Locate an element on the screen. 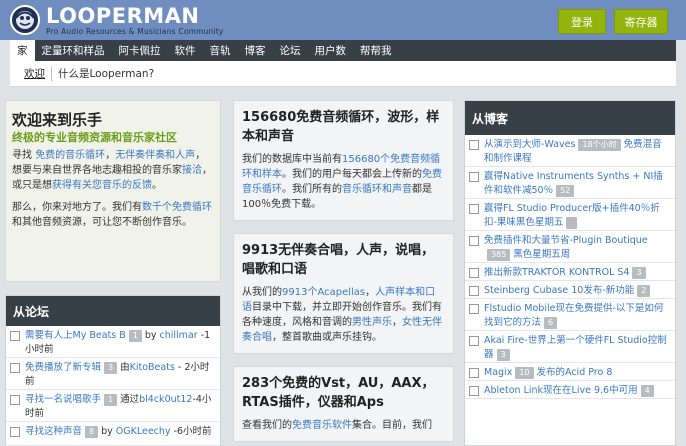 This screenshot has width=686, height=446. forum-topic-link: 免费播放了新专辑 is located at coordinates (63, 367).